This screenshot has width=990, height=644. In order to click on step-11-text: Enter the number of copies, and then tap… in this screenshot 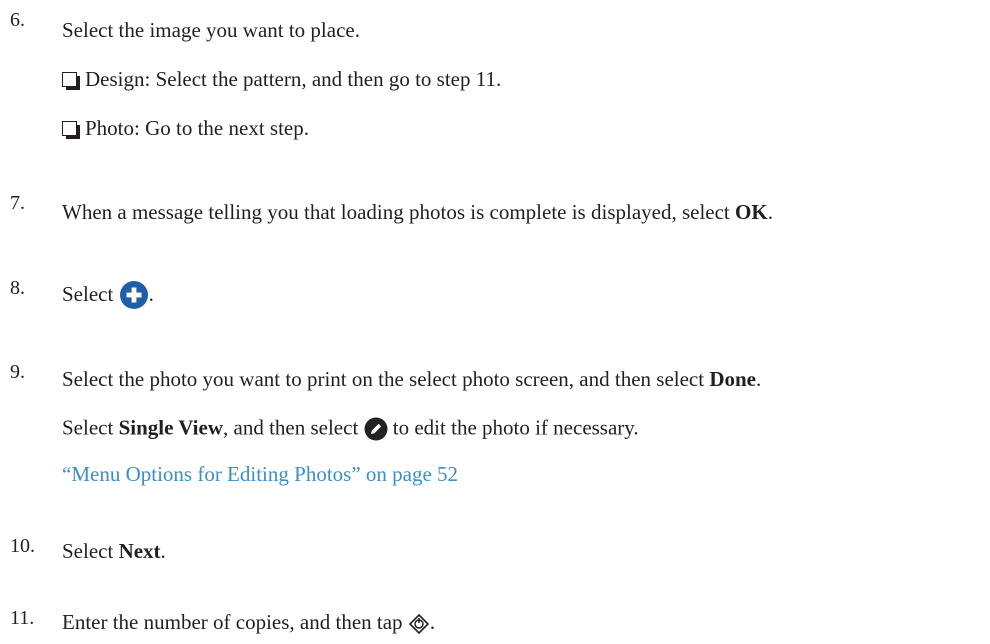, I will do `click(248, 624)`.